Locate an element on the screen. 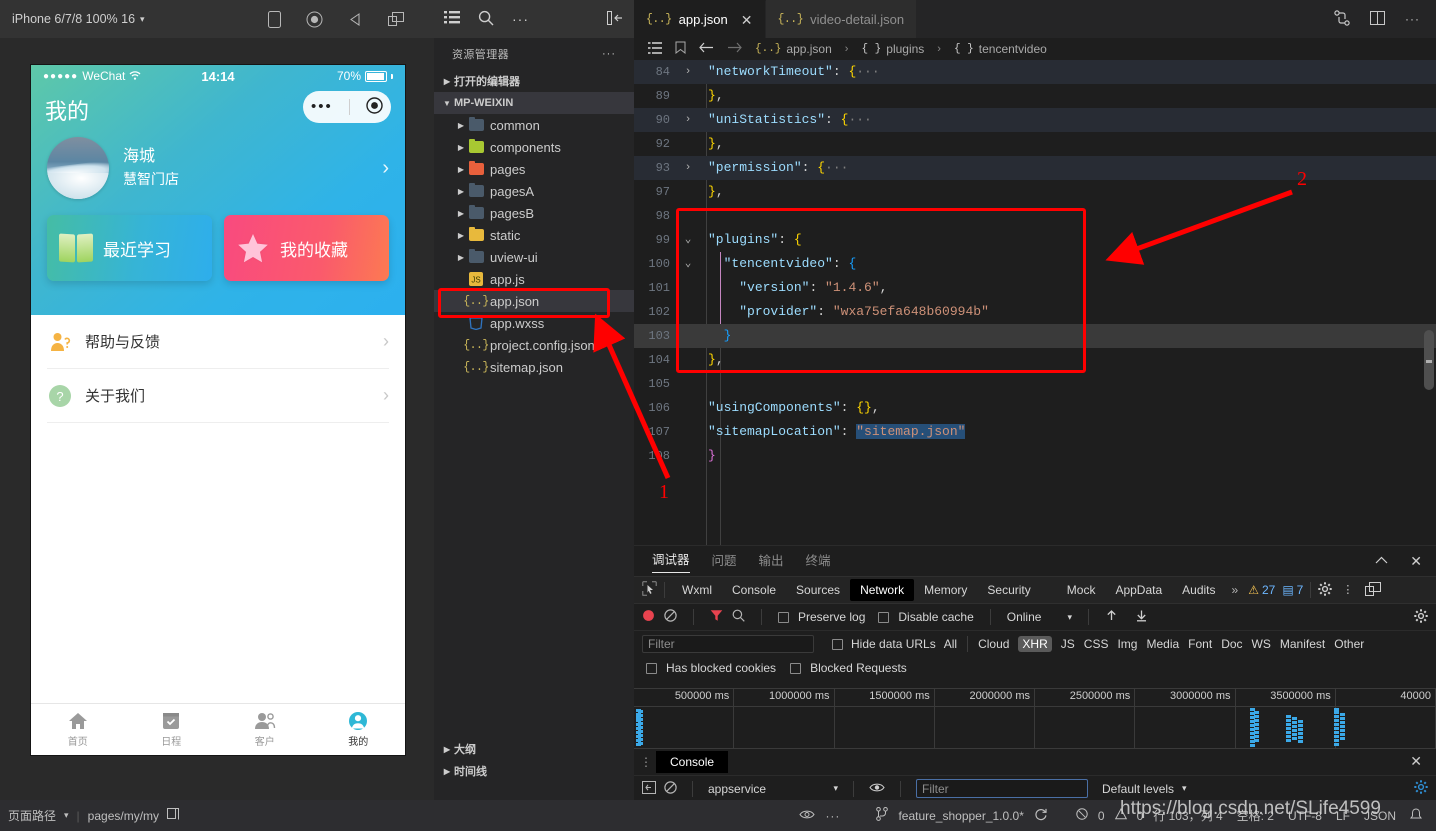 The image size is (1436, 831). message-count: 7 is located at coordinates (1300, 590).